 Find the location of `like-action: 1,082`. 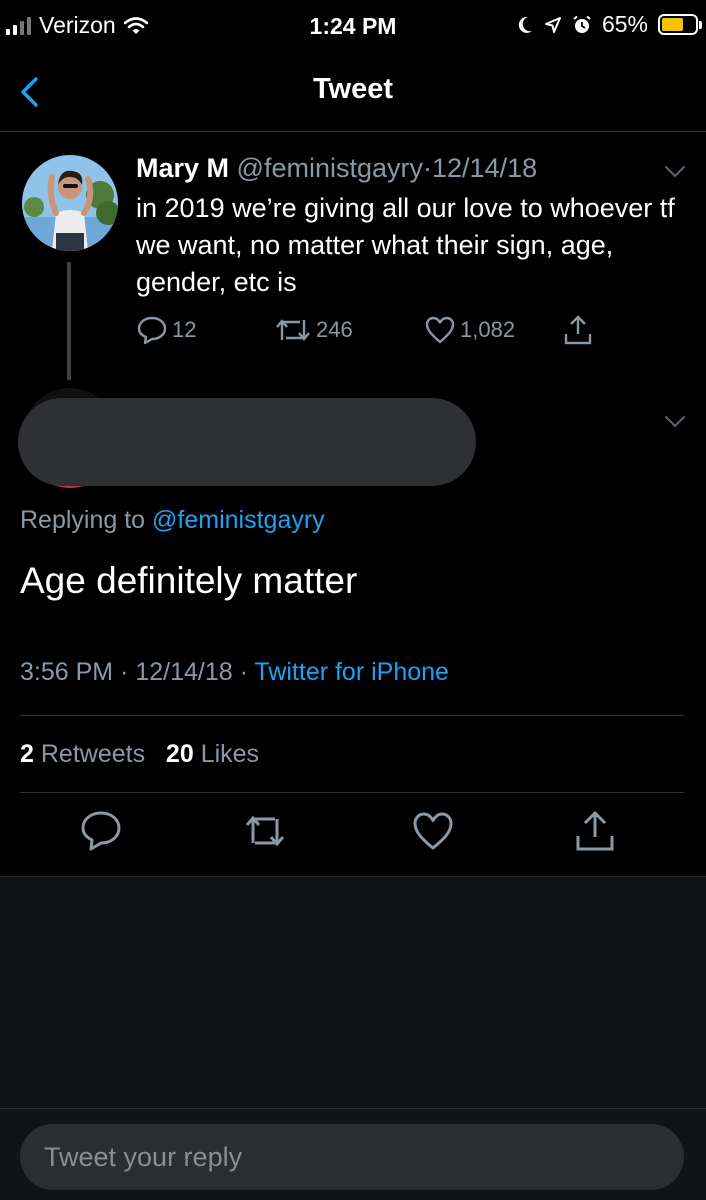

like-action: 1,082 is located at coordinates (493, 330).